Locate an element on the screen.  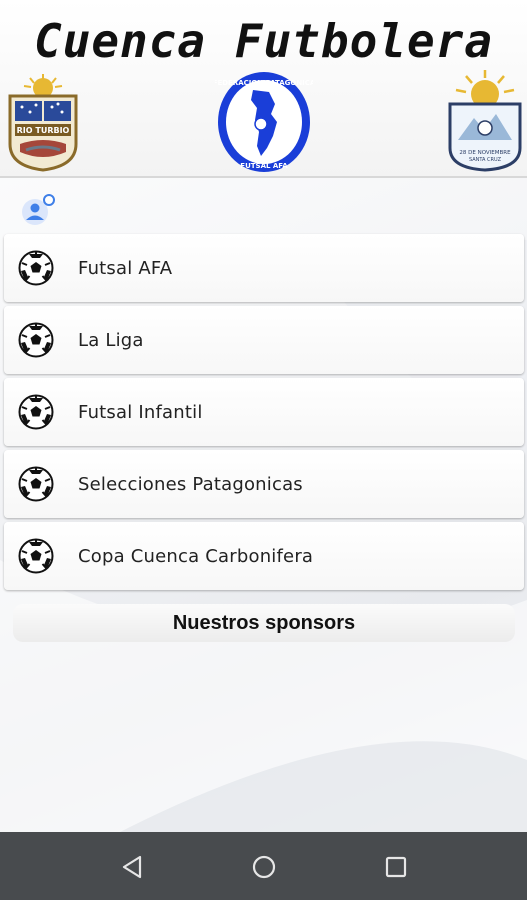
menu-item-label: Futsal Infantil is located at coordinates (140, 412).